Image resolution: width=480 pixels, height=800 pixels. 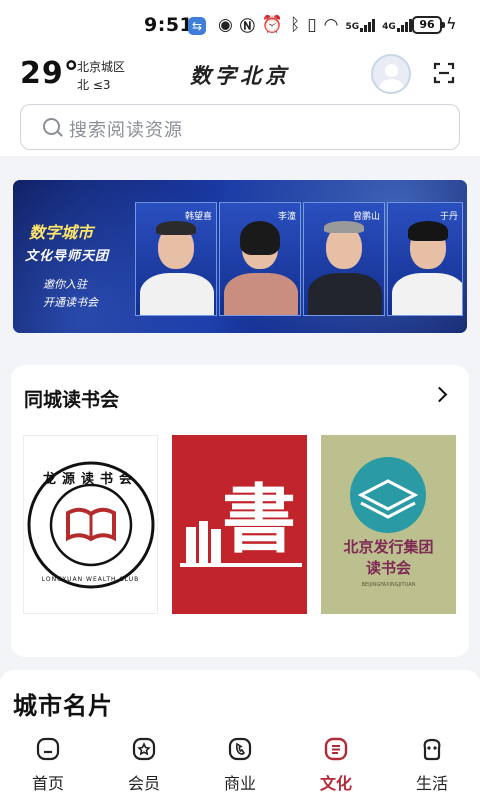 I want to click on club-item: 書, so click(x=239, y=524).